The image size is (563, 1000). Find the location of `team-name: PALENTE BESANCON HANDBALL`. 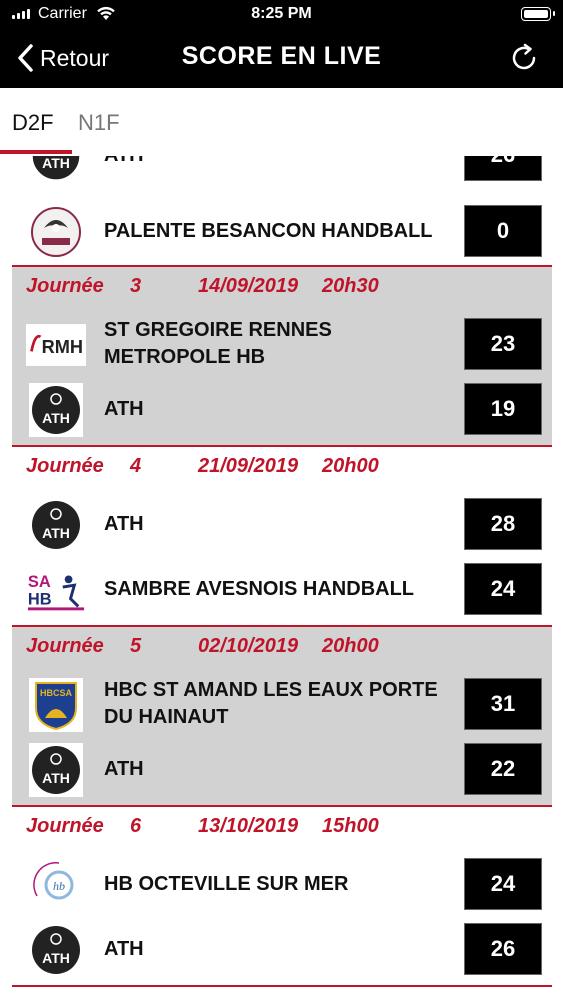

team-name: PALENTE BESANCON HANDBALL is located at coordinates (268, 230).